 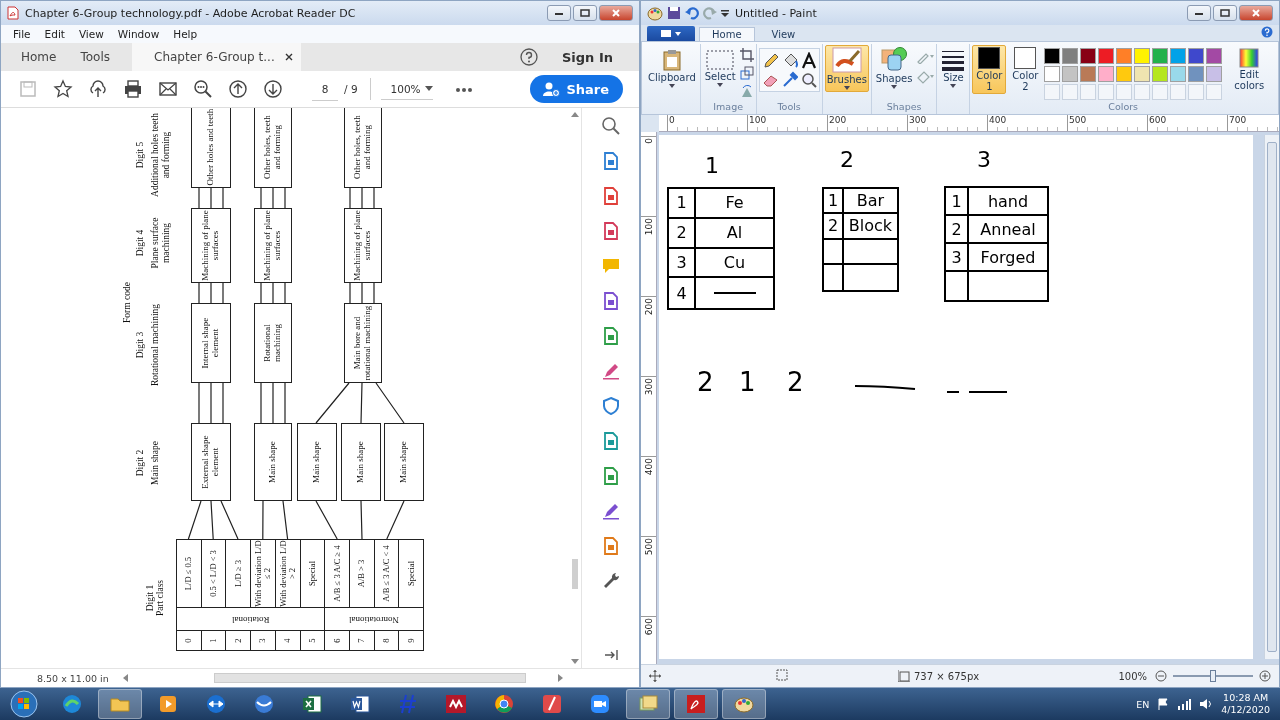 I want to click on text-icon, so click(x=808, y=60).